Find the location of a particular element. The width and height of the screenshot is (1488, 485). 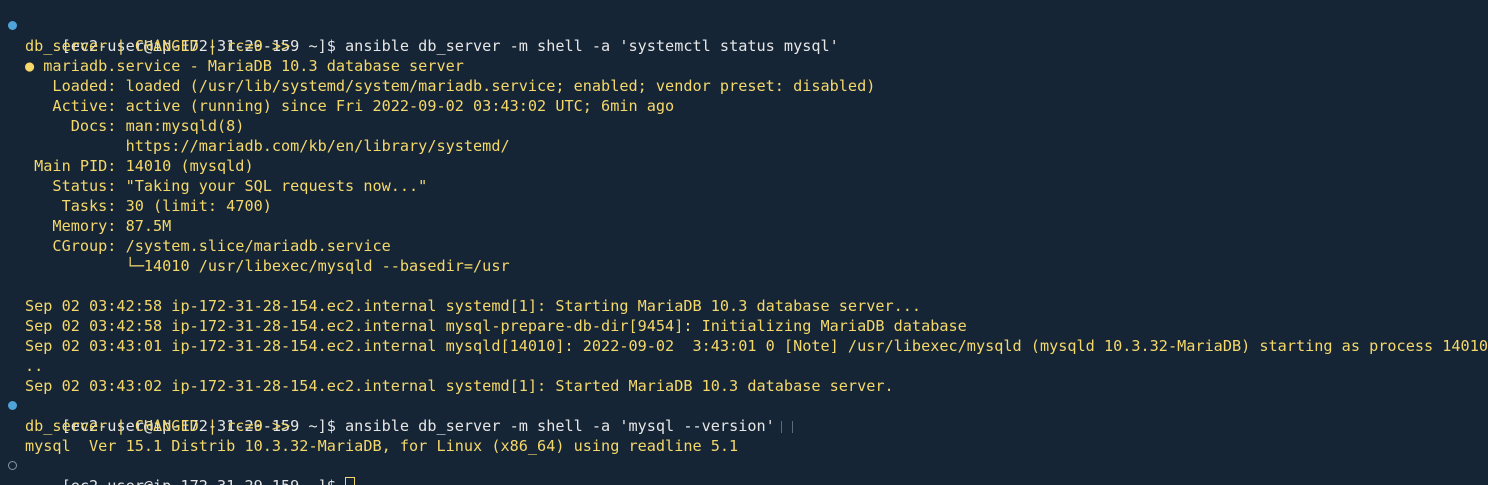

active-command-line: [ec2-user@ip-172-31-29-159 ~]$ is located at coordinates (744, 470).